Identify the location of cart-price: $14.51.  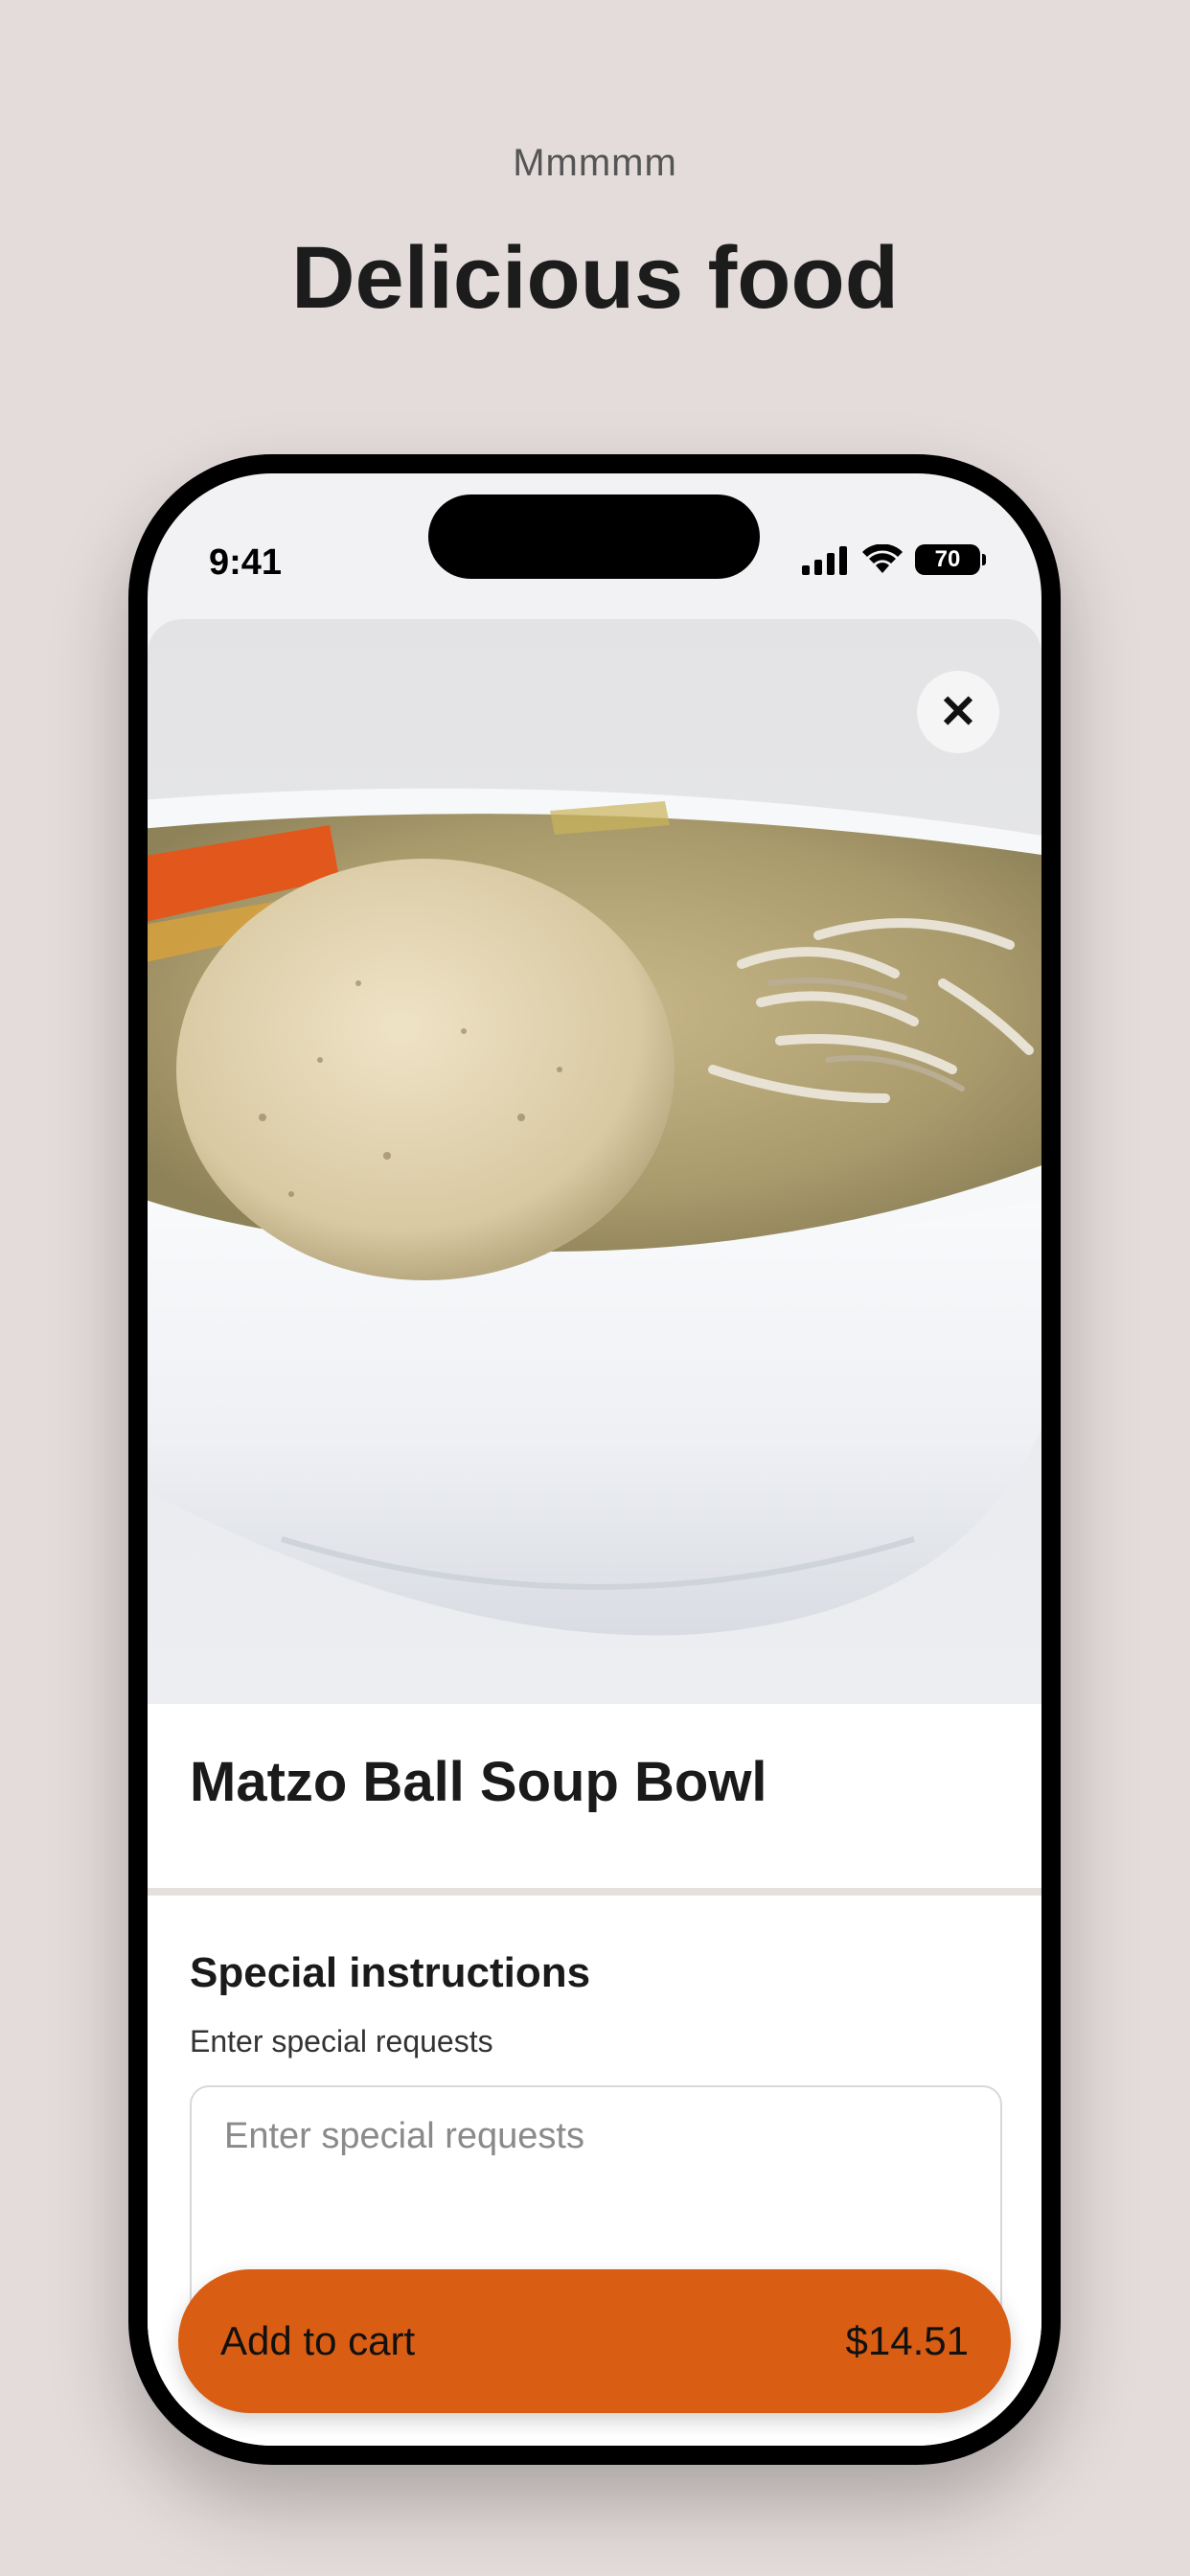
(907, 2340).